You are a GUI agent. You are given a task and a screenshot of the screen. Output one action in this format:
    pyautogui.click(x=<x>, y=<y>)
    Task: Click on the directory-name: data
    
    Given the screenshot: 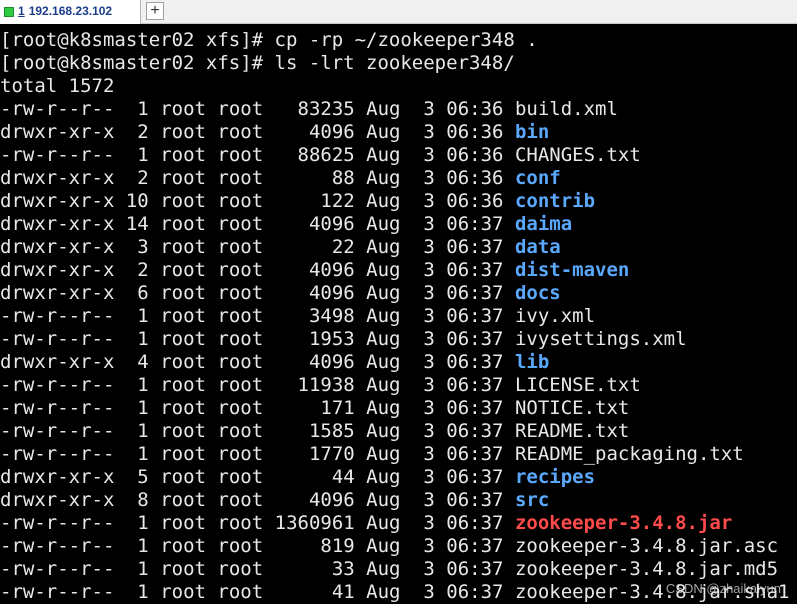 What is the action you would take?
    pyautogui.click(x=537, y=247)
    